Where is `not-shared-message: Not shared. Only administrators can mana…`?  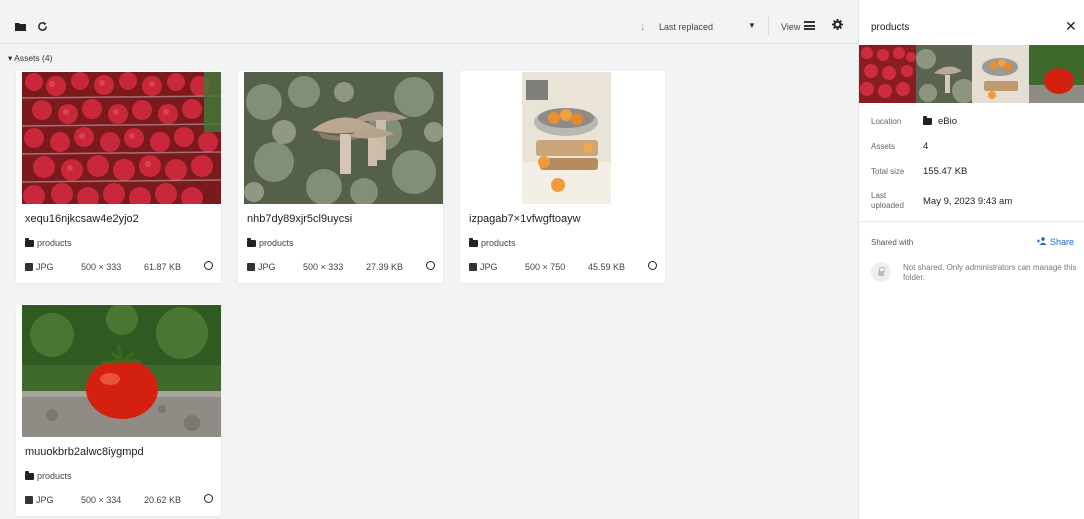
not-shared-message: Not shared. Only administrators can mana… is located at coordinates (990, 272).